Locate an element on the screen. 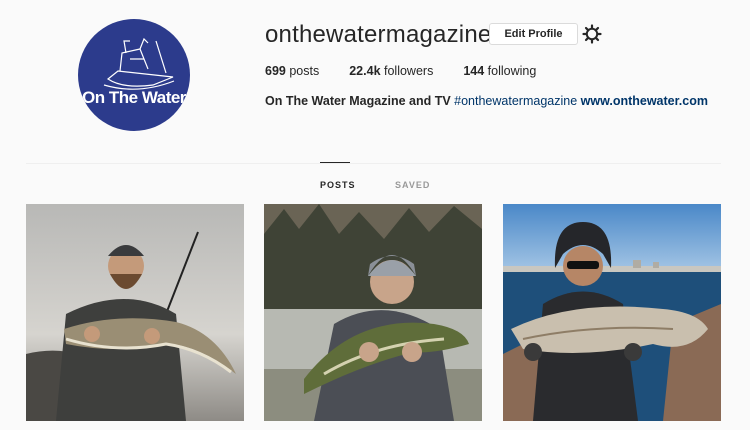  posts-count: 699 is located at coordinates (275, 71).